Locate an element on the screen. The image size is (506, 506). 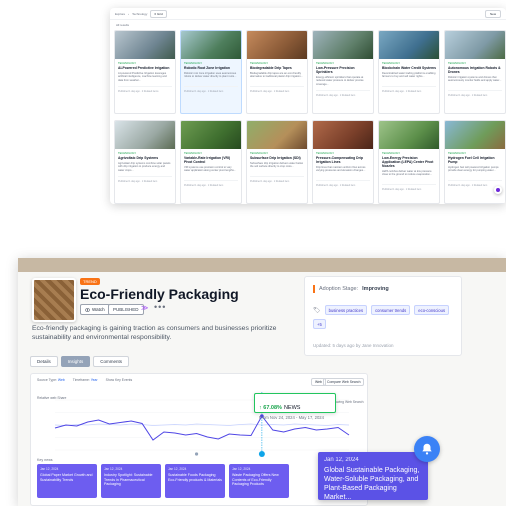
tooltip-range: From Nov 24, 2024 - May 17, 2024 is located at coordinates (291, 417).